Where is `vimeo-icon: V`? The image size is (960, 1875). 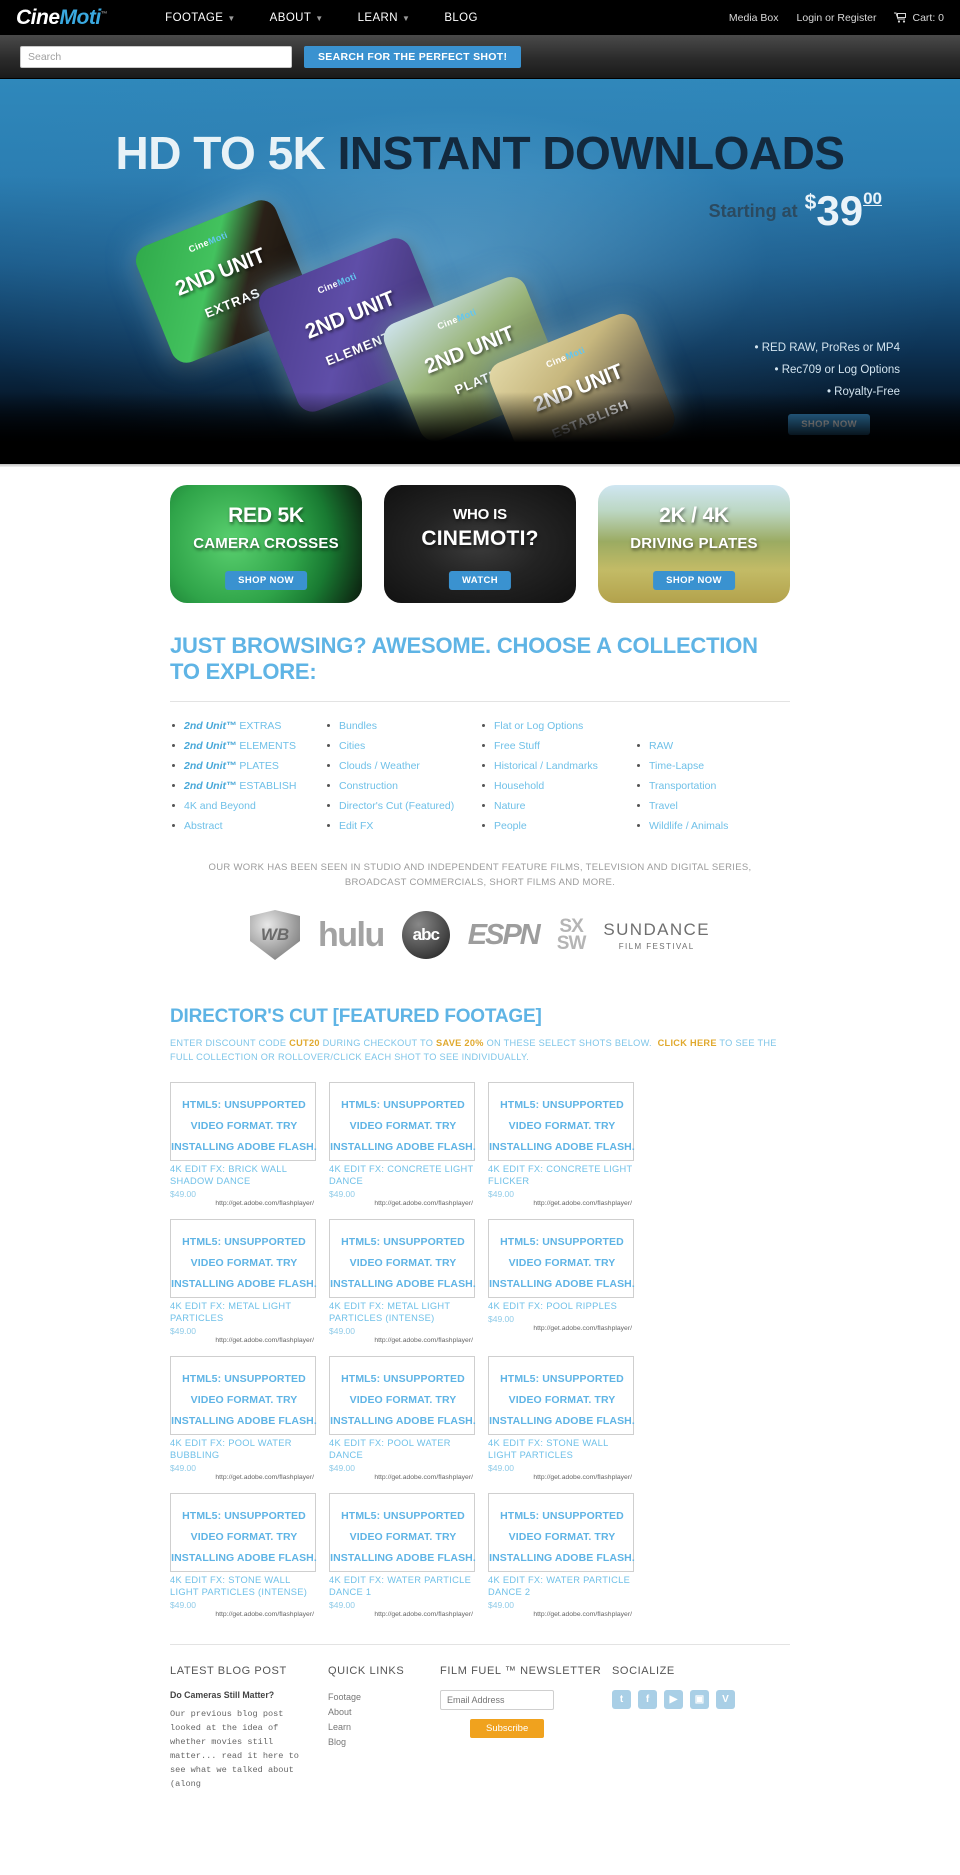
vimeo-icon: V is located at coordinates (725, 1699).